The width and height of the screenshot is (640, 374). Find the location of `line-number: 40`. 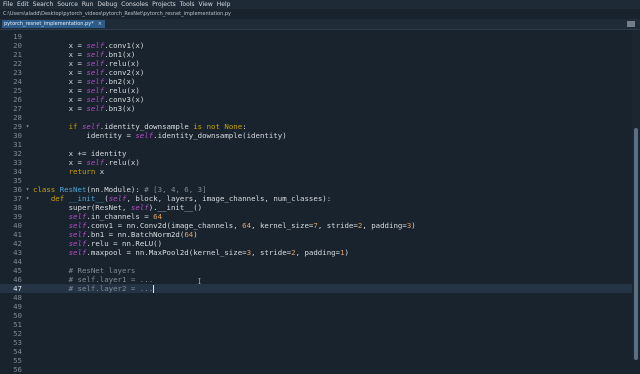

line-number: 40 is located at coordinates (17, 225).